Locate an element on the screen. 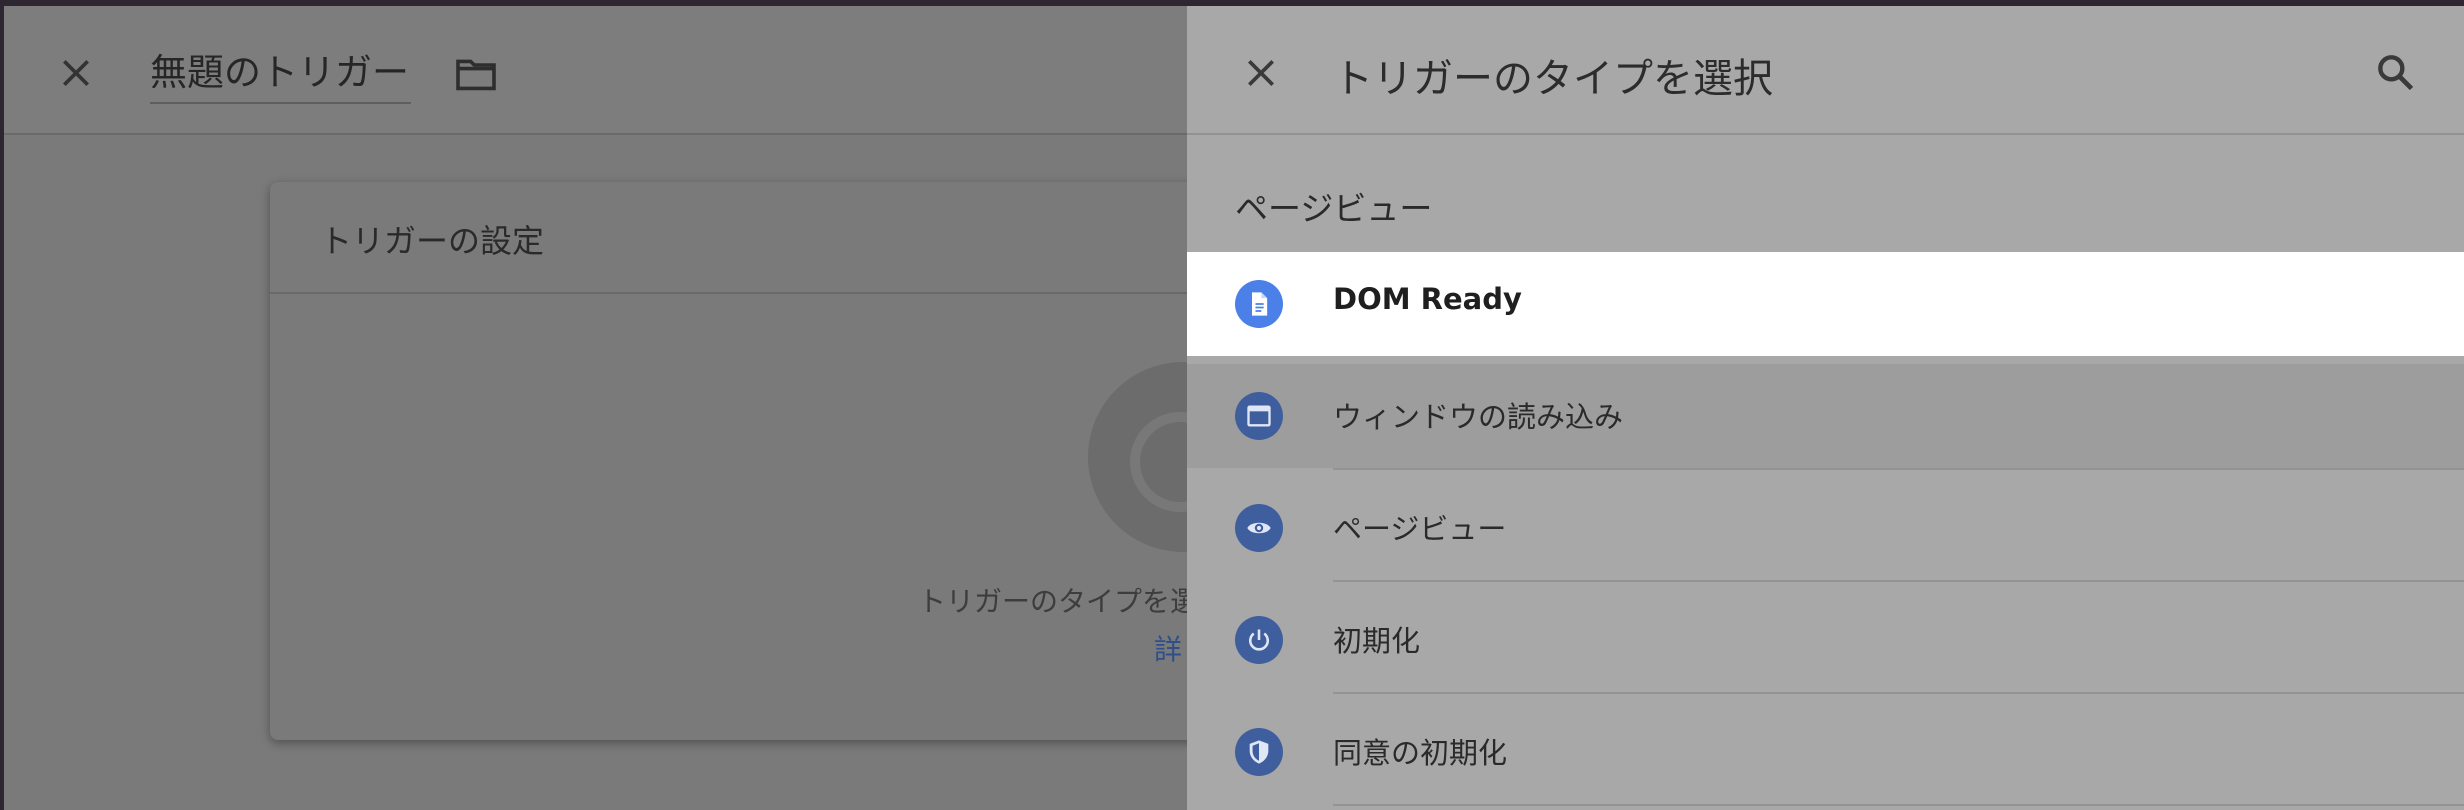 The image size is (2464, 810). panel-title: トリガーのタイプを選択 is located at coordinates (1553, 79).